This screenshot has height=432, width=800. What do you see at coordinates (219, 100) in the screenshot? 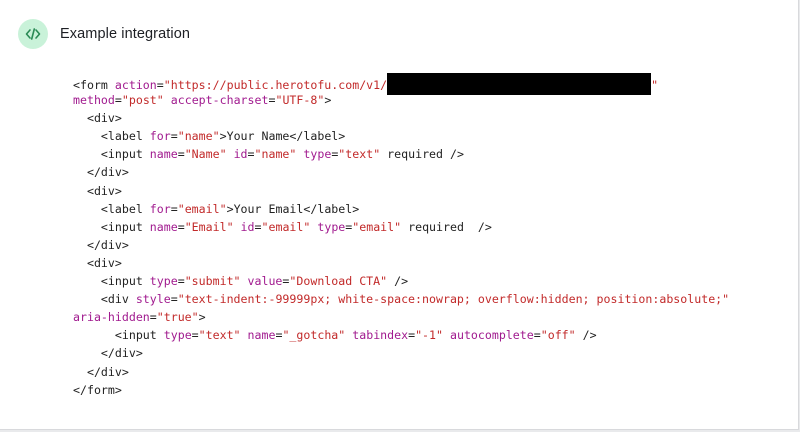
I see `code-attribute-token: accept-charset` at bounding box center [219, 100].